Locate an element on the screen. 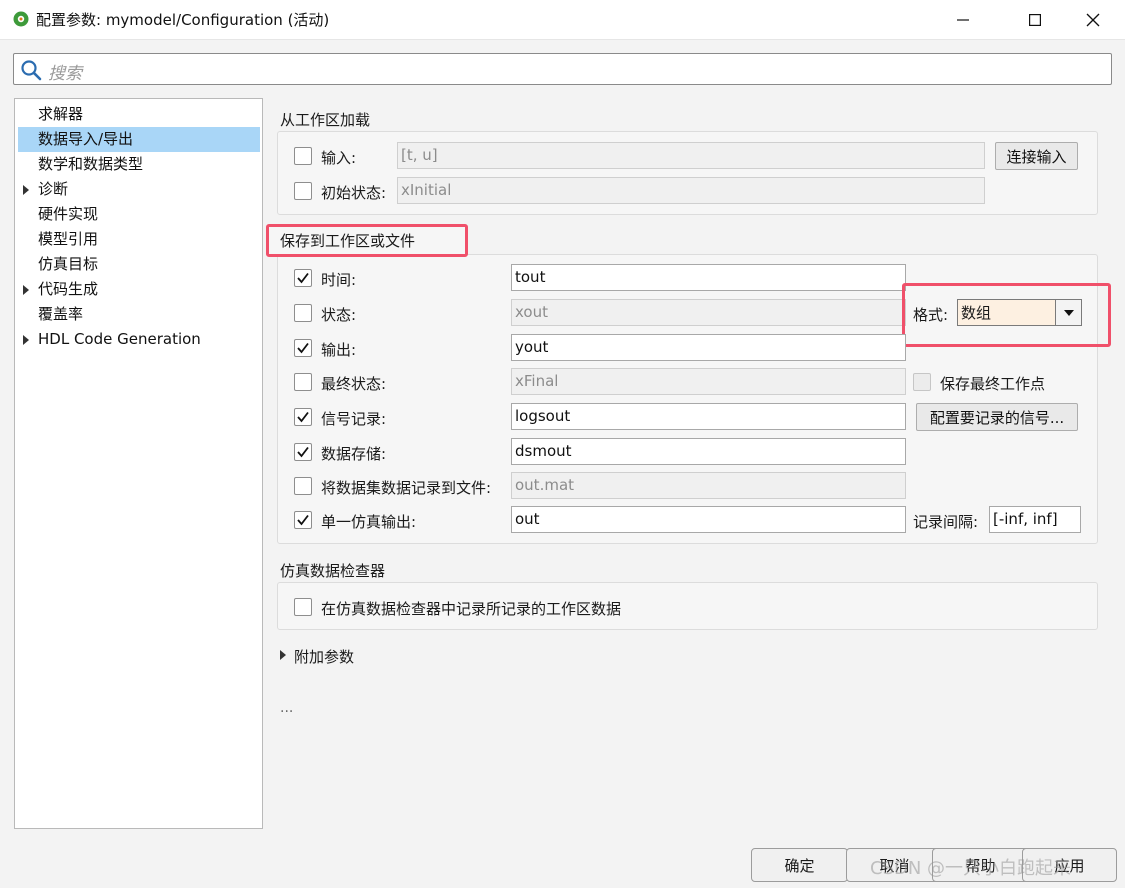 Image resolution: width=1125 pixels, height=888 pixels. tree-item-hdl-code-generation: HDL Code Generation is located at coordinates (139, 339).